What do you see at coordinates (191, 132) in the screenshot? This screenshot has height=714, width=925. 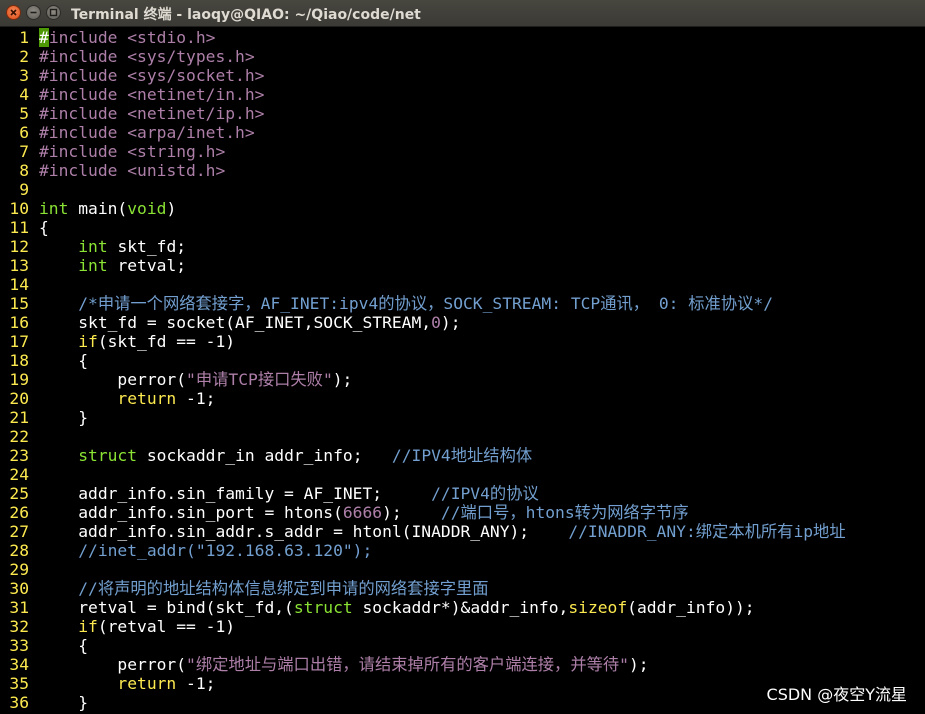 I see `code-token: <arpa/inet.h>` at bounding box center [191, 132].